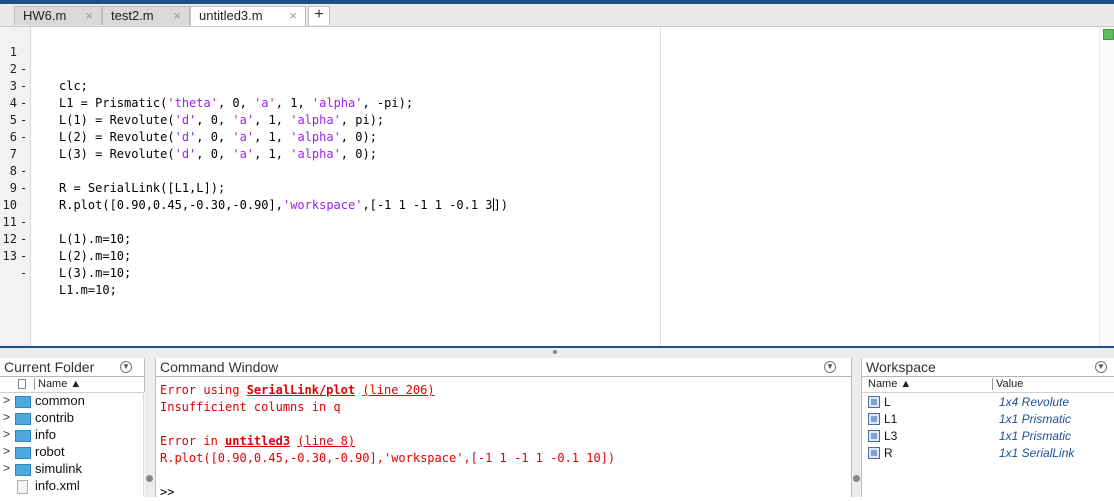  I want to click on error-line-link: (line 8), so click(326, 441).